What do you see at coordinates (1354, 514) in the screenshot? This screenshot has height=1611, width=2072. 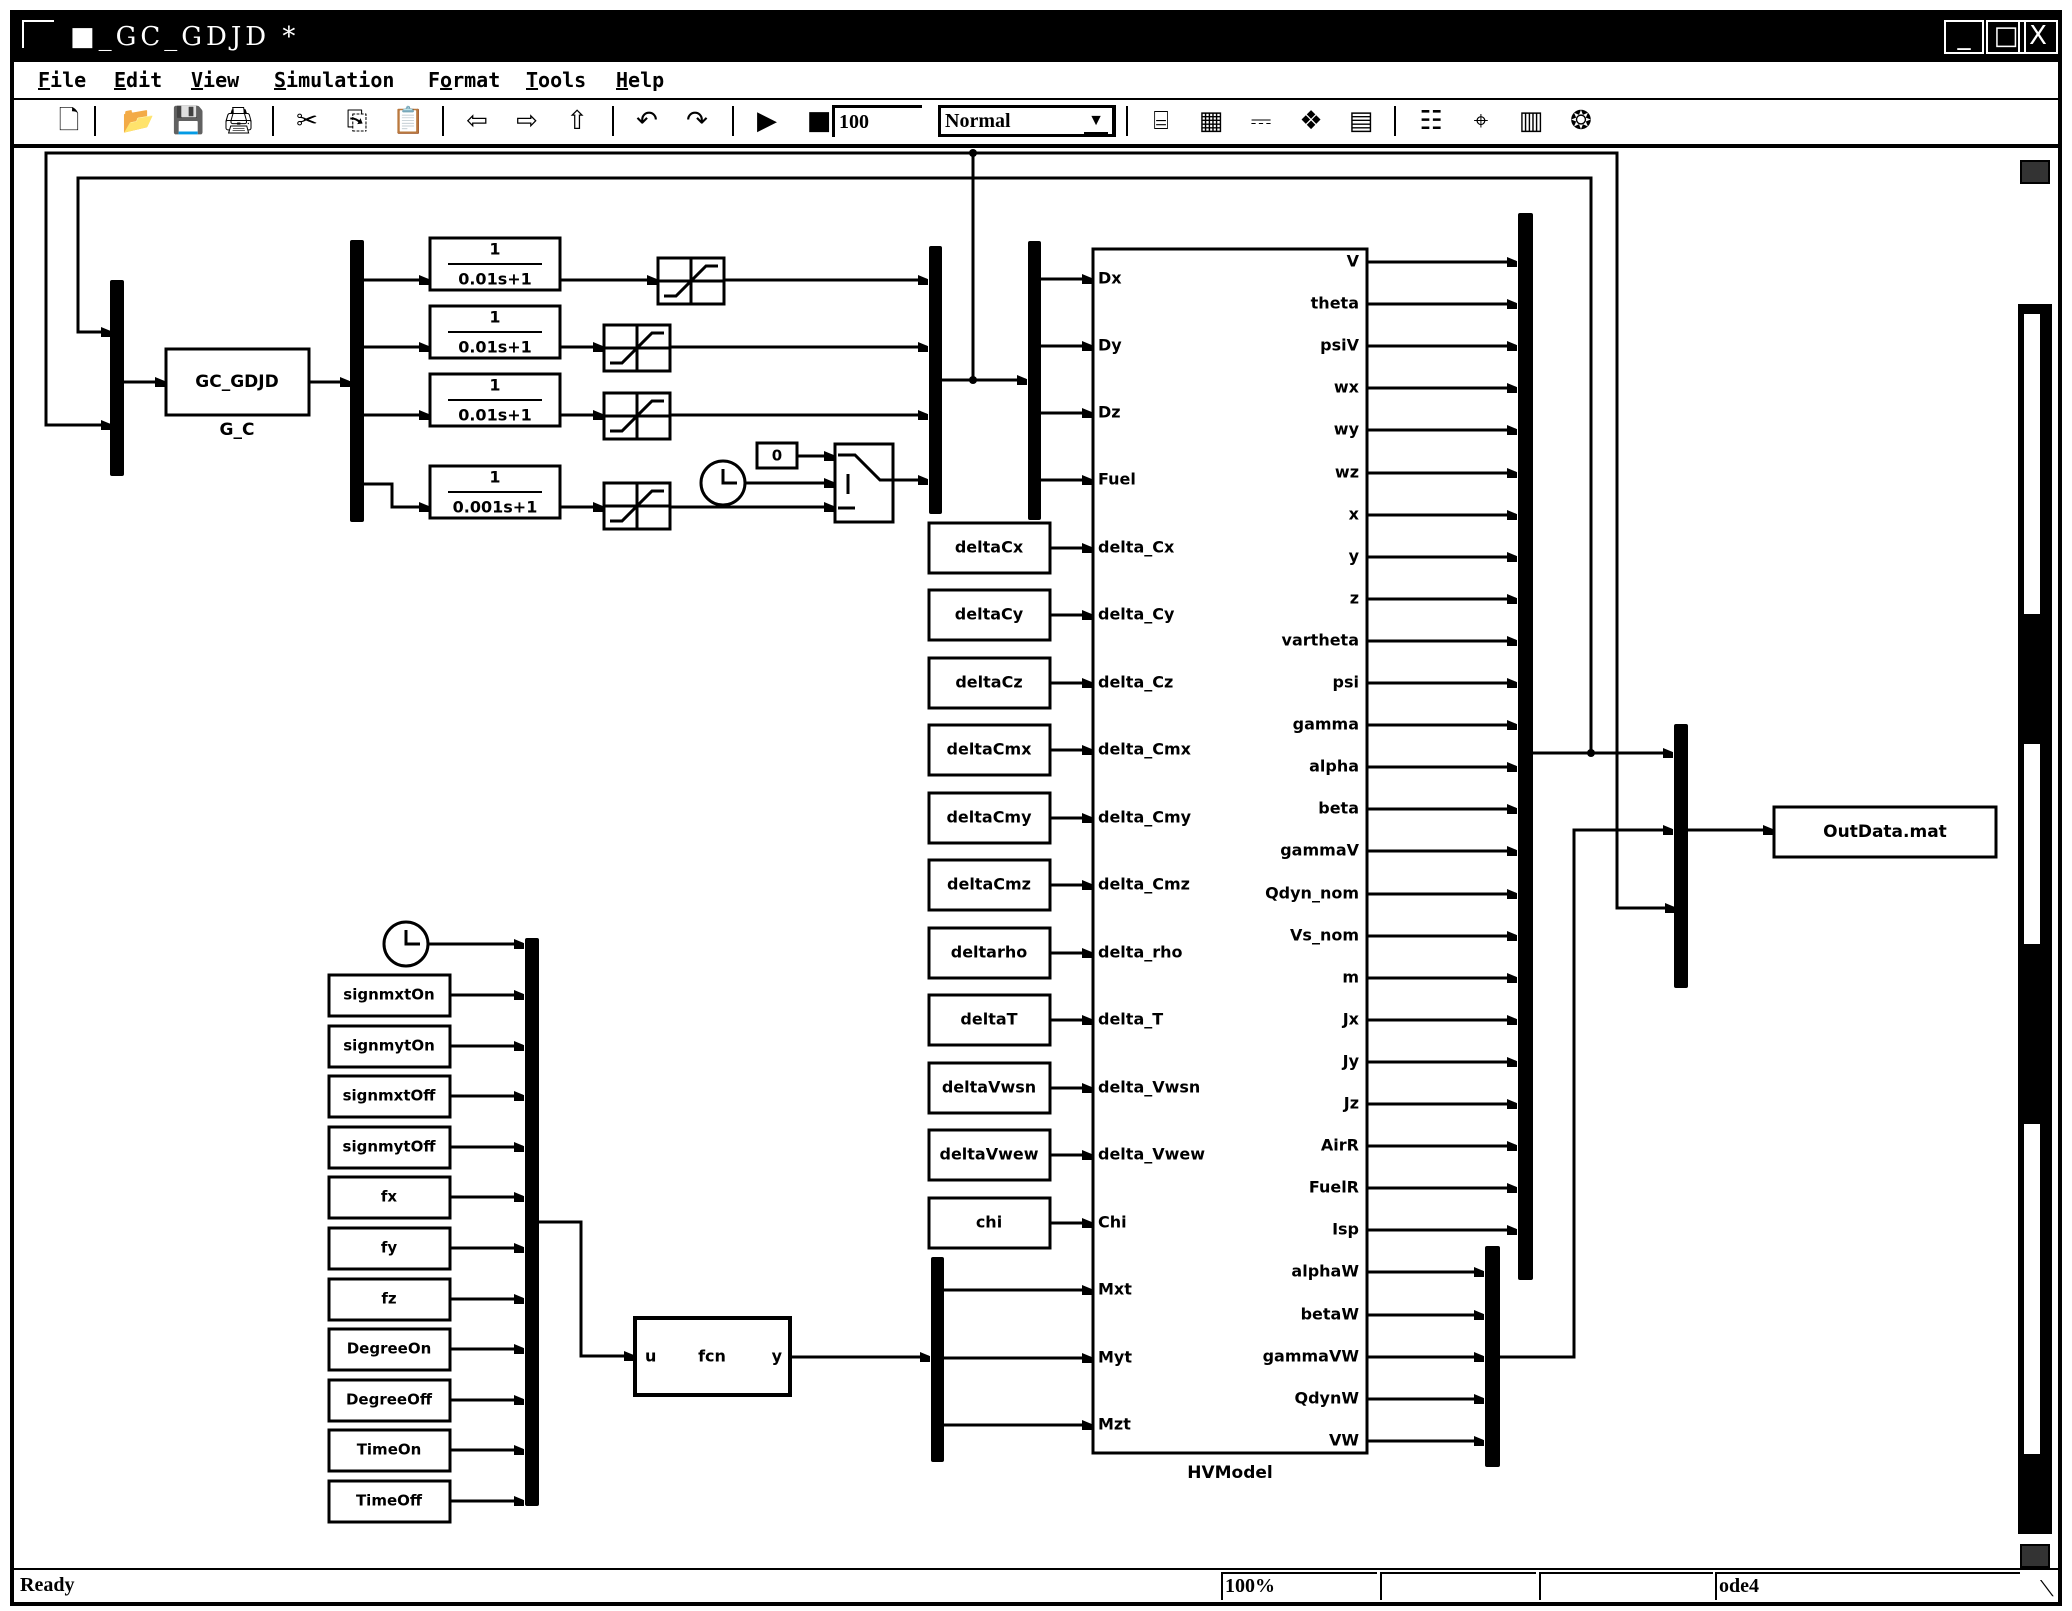 I see `hv-output-port-x: x` at bounding box center [1354, 514].